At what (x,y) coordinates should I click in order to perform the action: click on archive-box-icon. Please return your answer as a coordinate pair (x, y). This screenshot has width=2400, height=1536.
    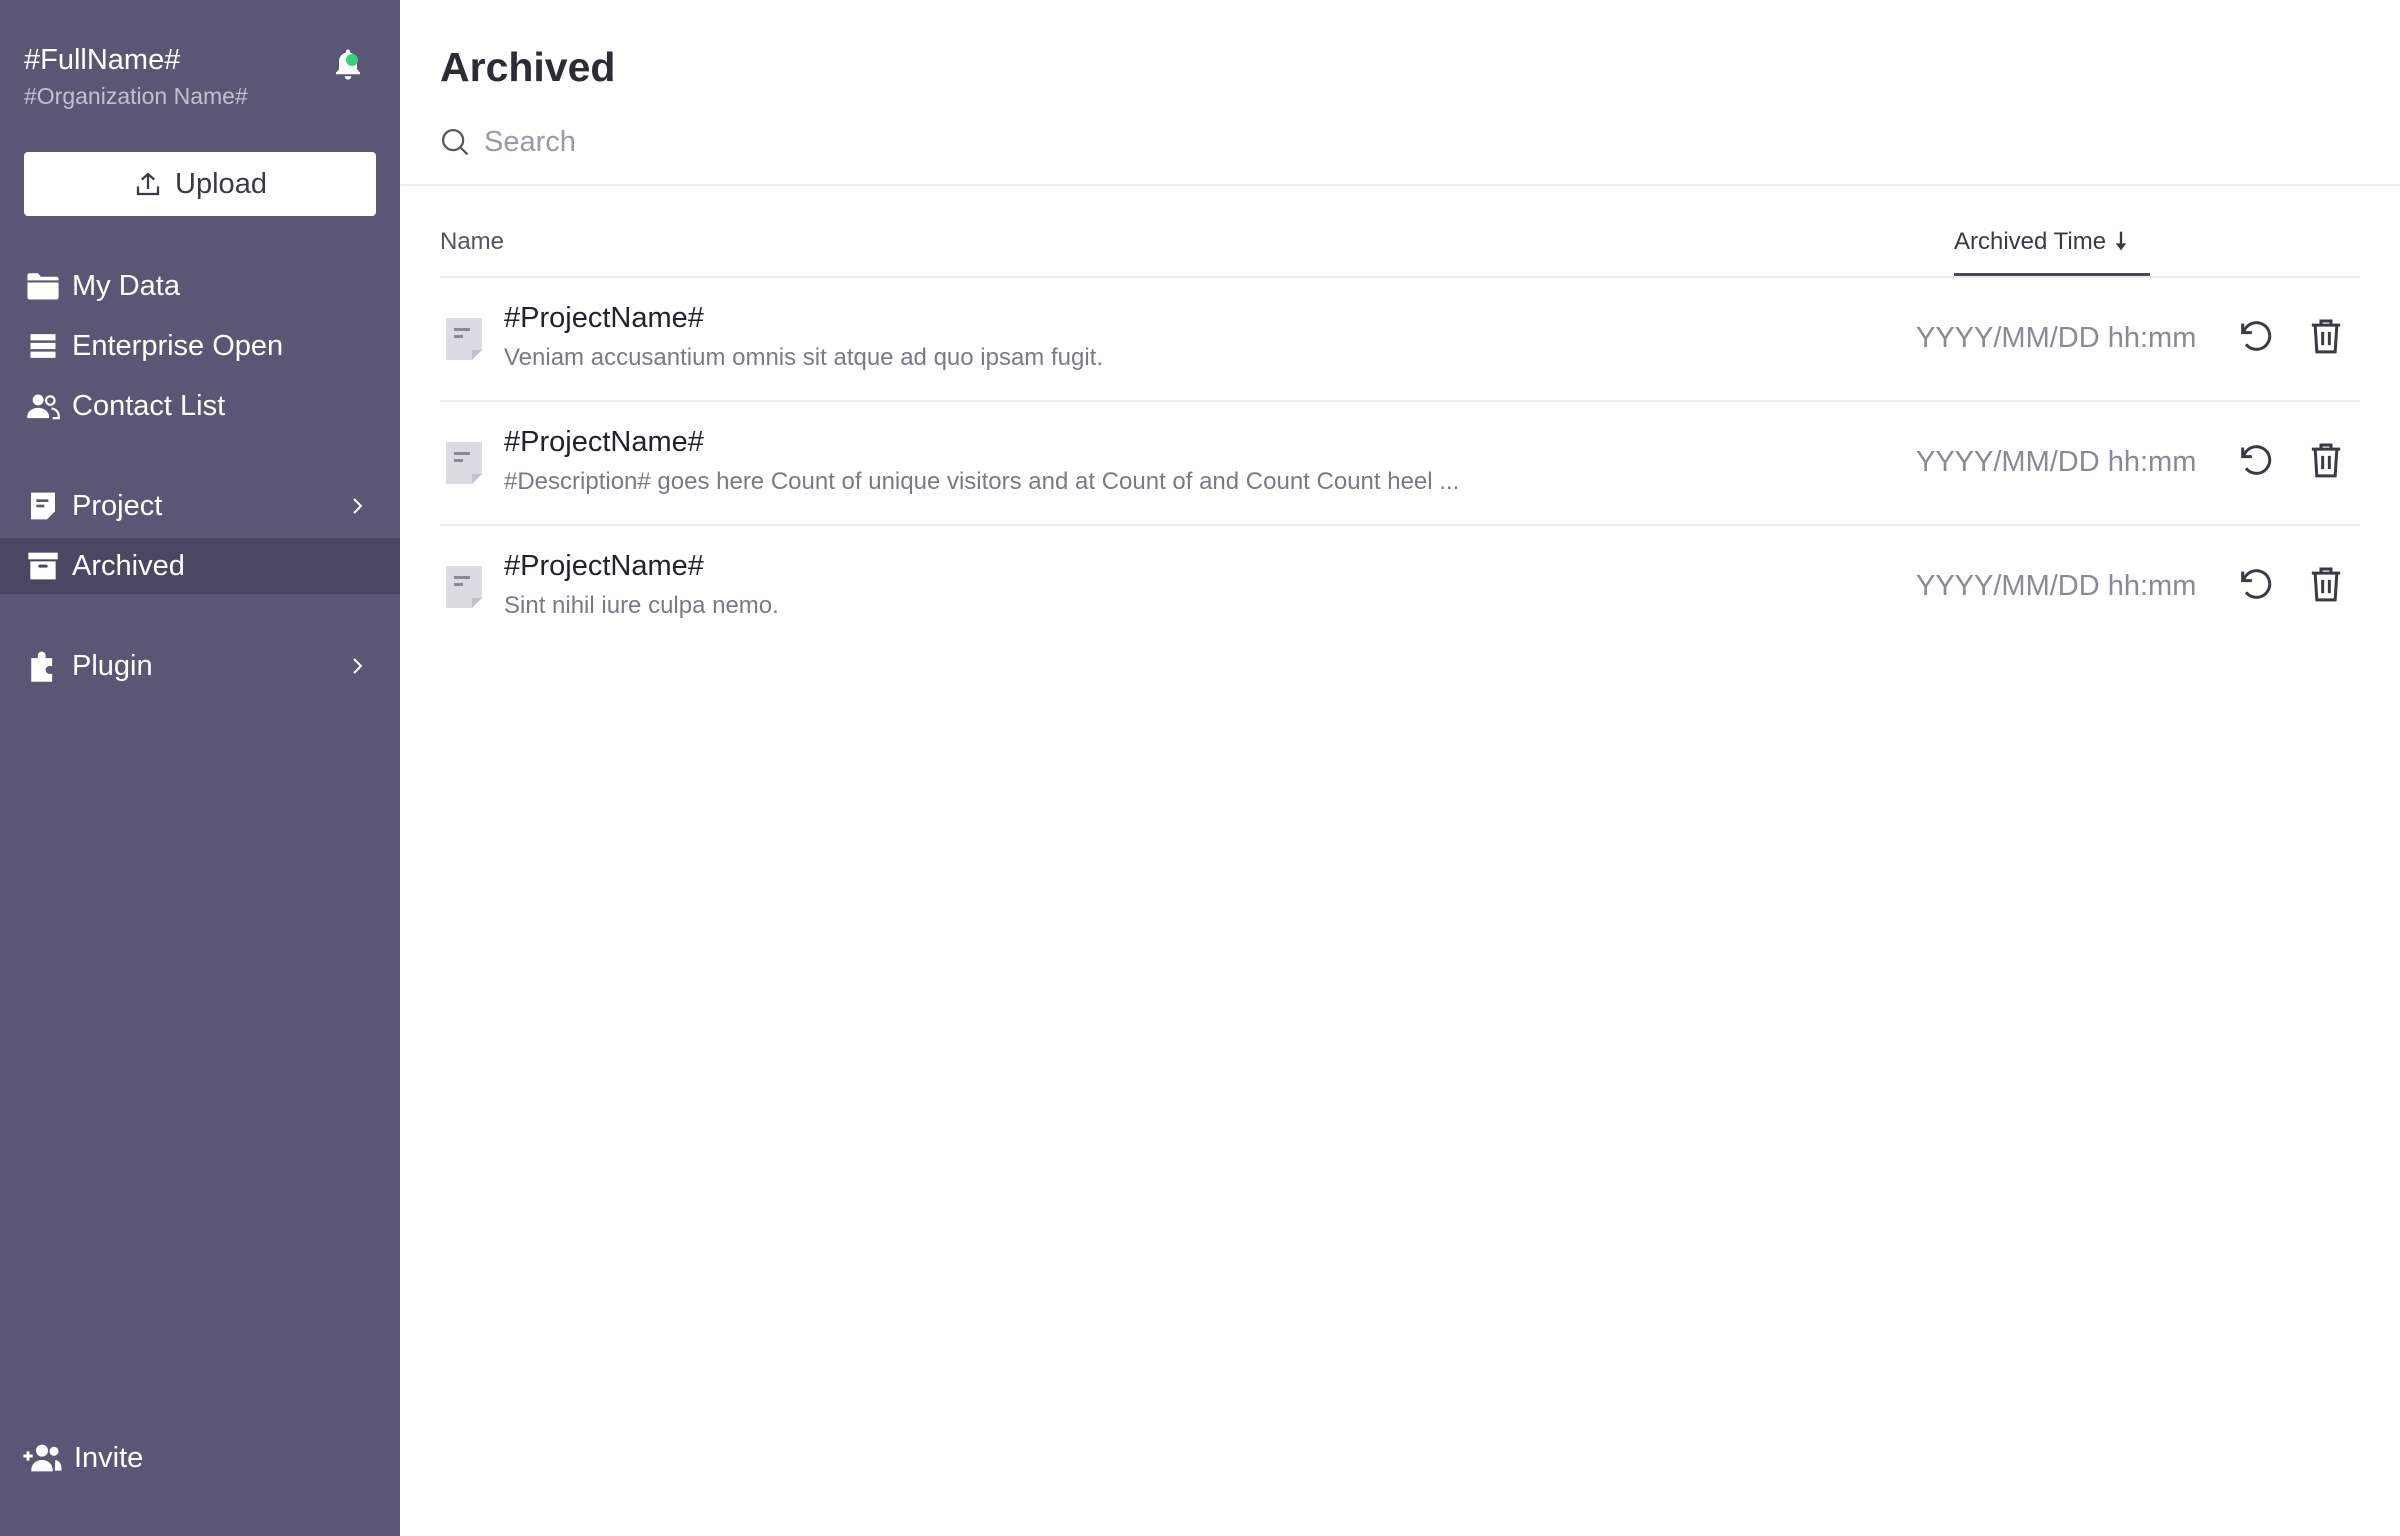
    Looking at the image, I should click on (43, 566).